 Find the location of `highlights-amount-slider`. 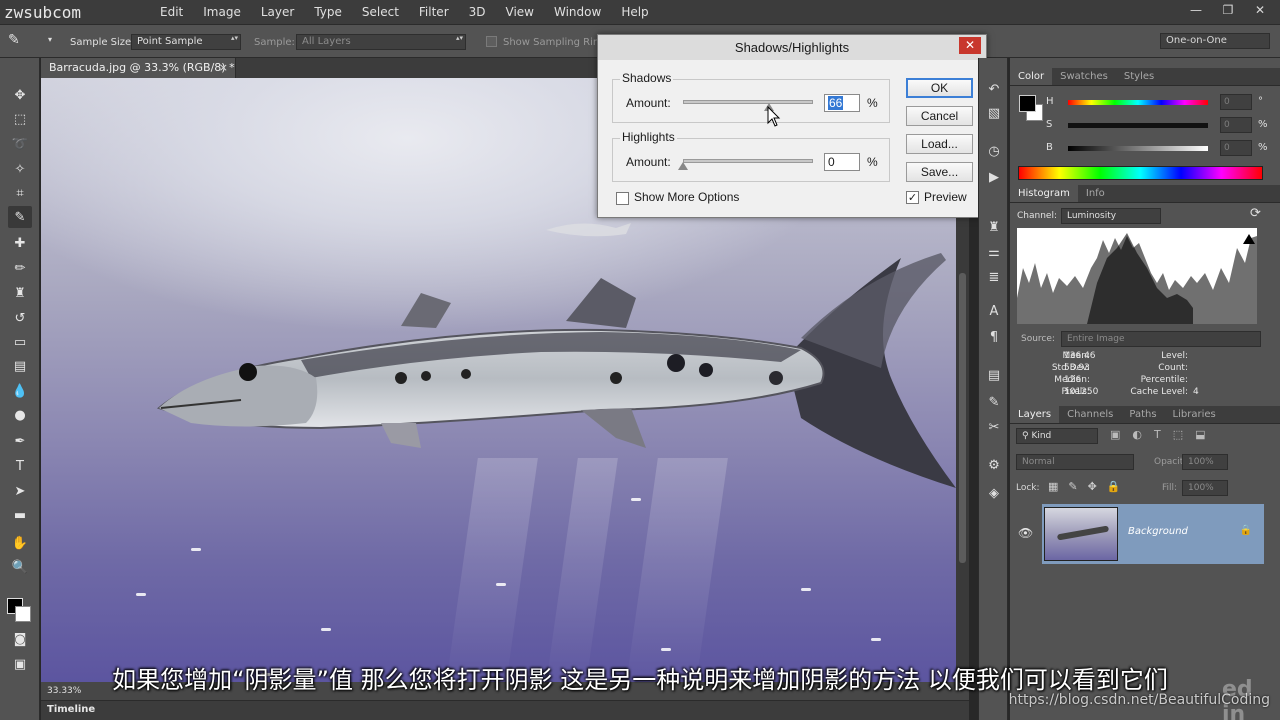

highlights-amount-slider is located at coordinates (748, 161).